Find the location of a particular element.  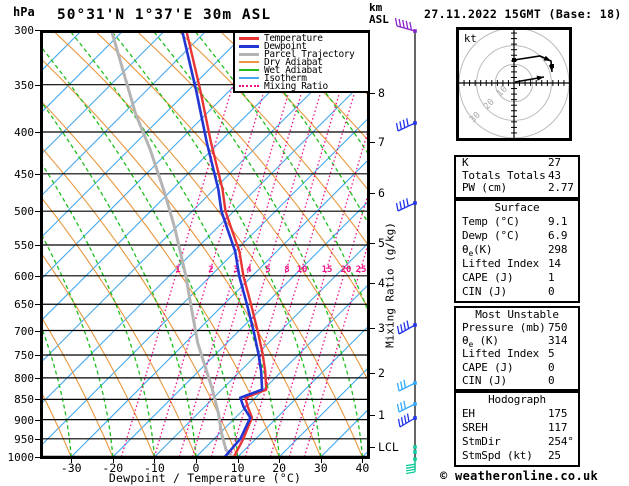

pressure-tick-label: 900 is located at coordinates (24, 420).